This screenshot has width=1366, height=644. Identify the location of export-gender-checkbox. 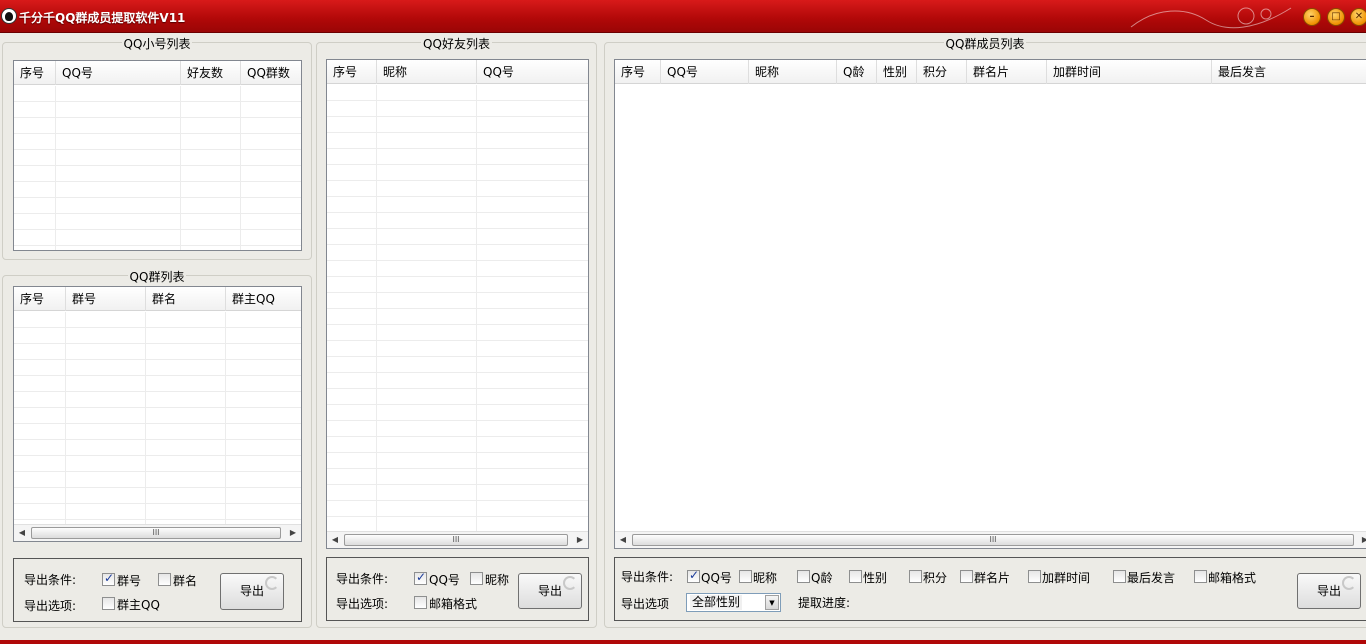
(855, 576).